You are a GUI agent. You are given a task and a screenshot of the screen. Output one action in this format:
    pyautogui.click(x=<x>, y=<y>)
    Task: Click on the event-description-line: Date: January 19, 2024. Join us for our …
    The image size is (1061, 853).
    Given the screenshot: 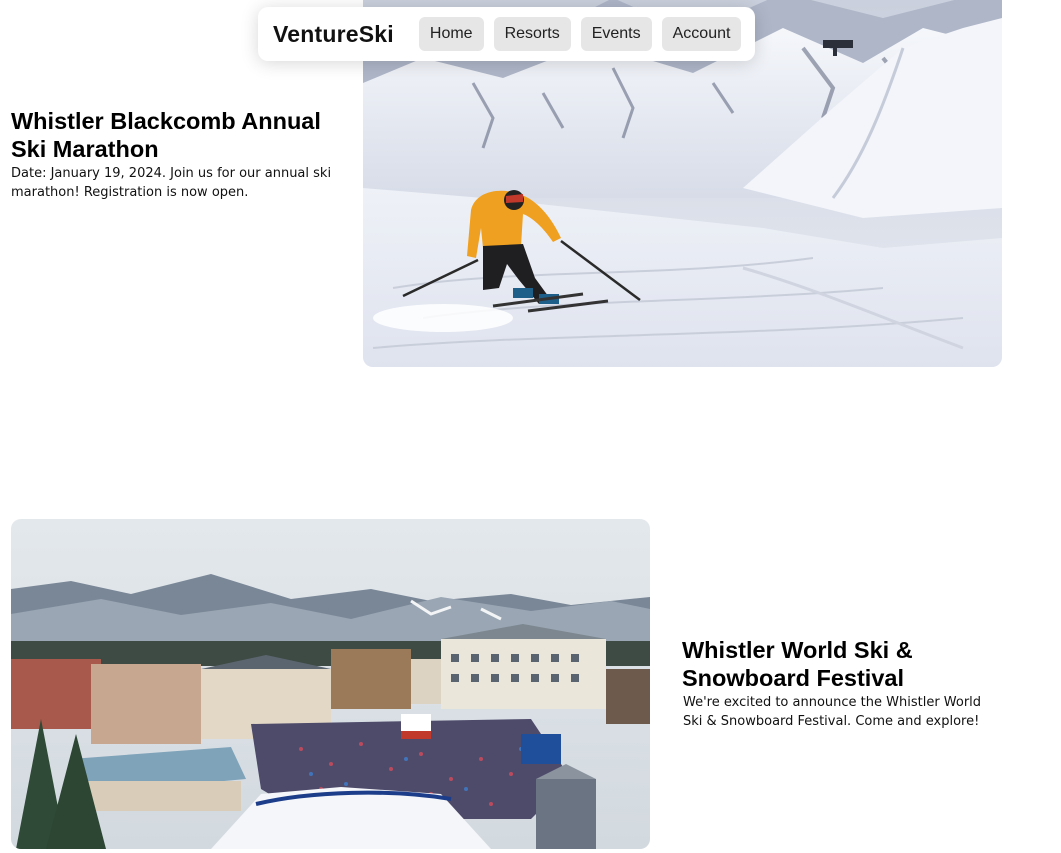 What is the action you would take?
    pyautogui.click(x=171, y=173)
    